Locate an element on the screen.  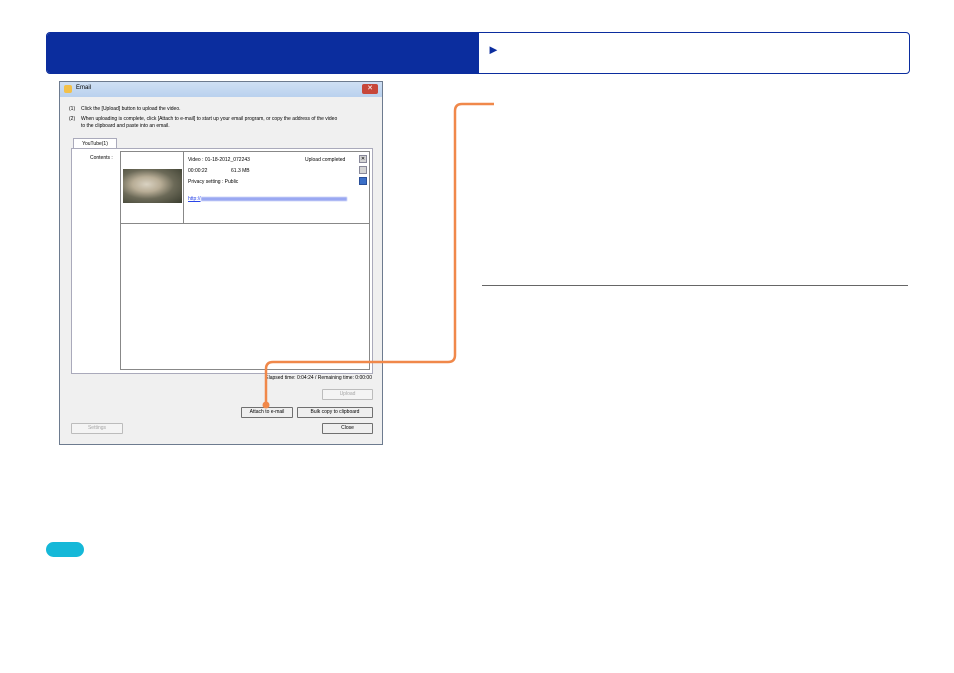
window-title: Email is located at coordinates (84, 88).